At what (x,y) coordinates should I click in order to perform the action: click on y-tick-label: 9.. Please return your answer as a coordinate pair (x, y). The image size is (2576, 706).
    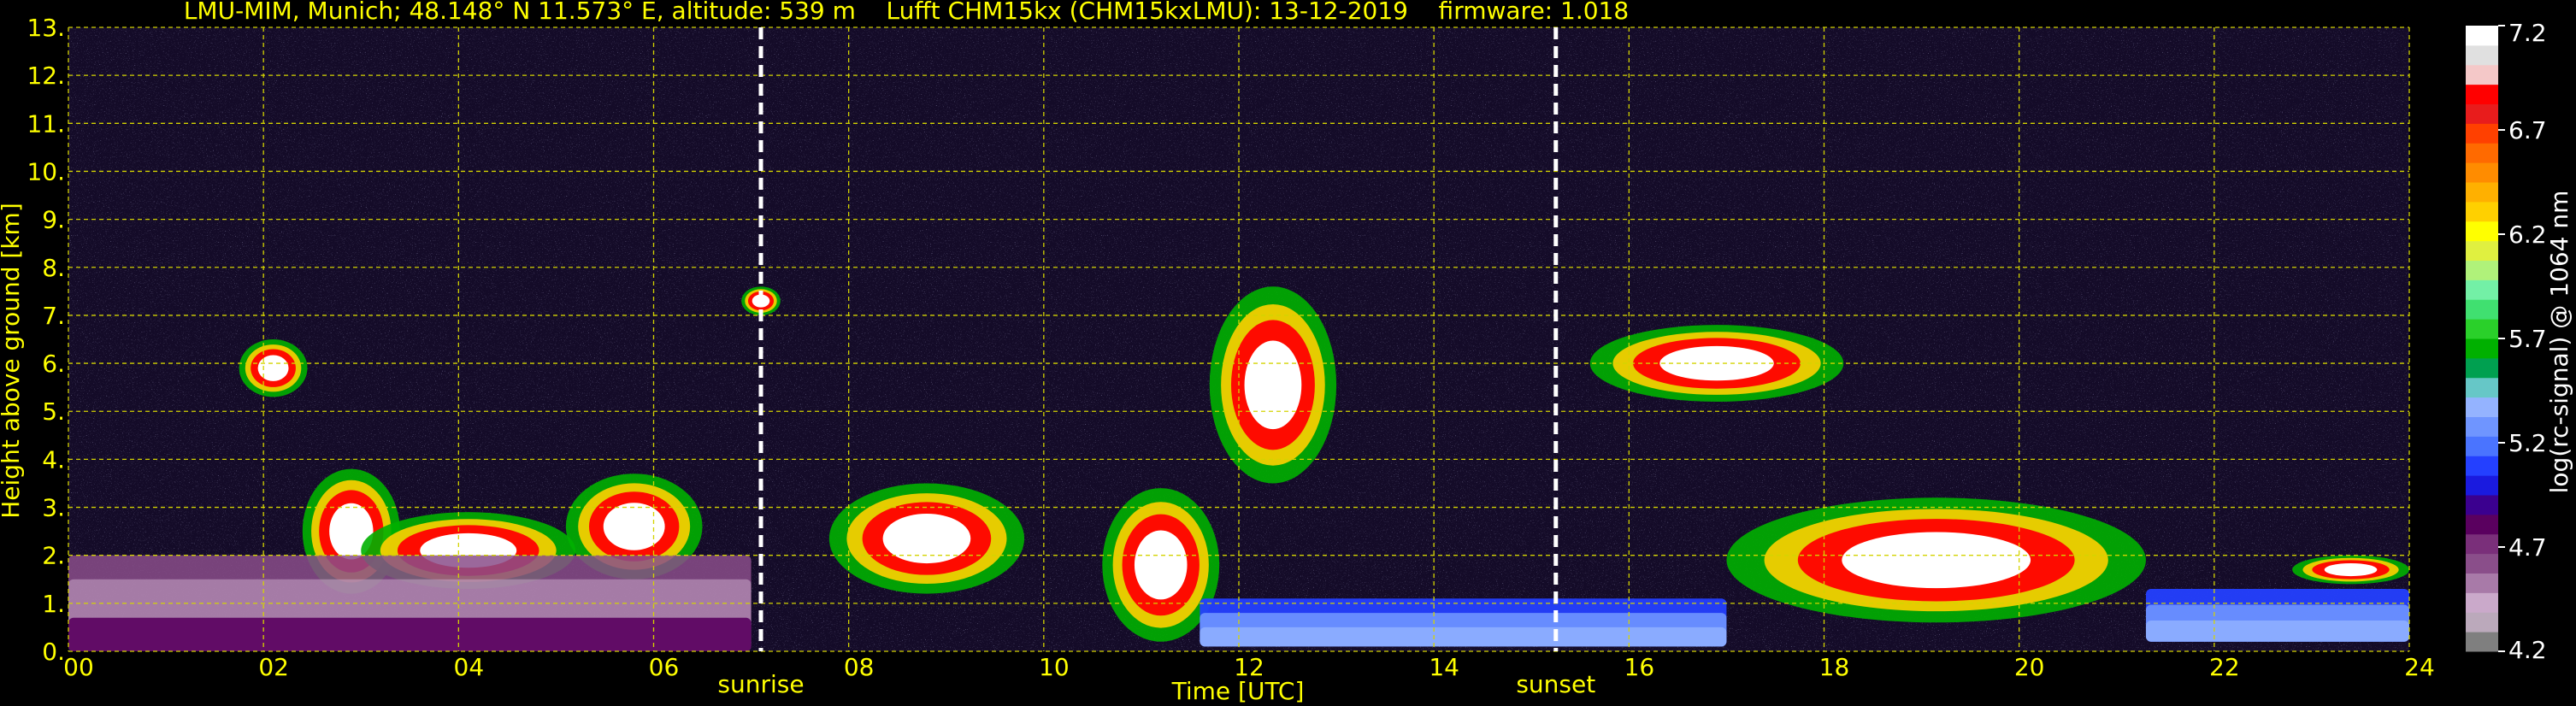
    Looking at the image, I should click on (53, 220).